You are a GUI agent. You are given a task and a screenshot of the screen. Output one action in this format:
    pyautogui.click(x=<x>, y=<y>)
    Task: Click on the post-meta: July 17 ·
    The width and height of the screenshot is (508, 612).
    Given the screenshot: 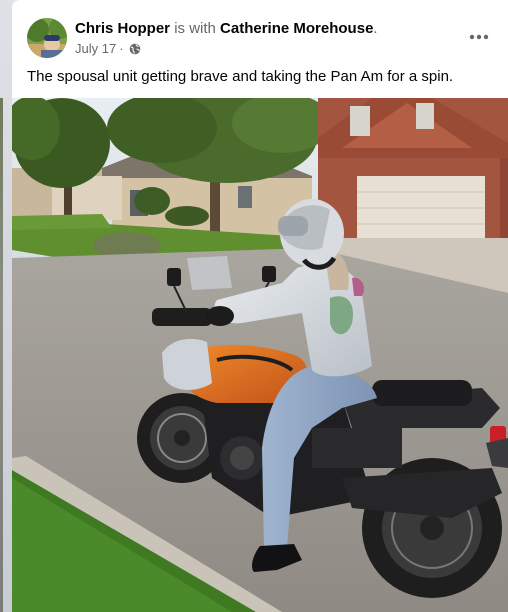 What is the action you would take?
    pyautogui.click(x=108, y=48)
    